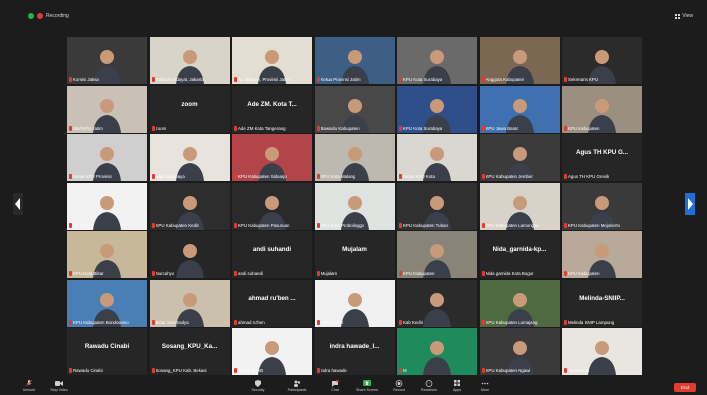 This screenshot has width=707, height=395. What do you see at coordinates (189, 157) in the screenshot?
I see `participant-tile: Iwan Surabaya` at bounding box center [189, 157].